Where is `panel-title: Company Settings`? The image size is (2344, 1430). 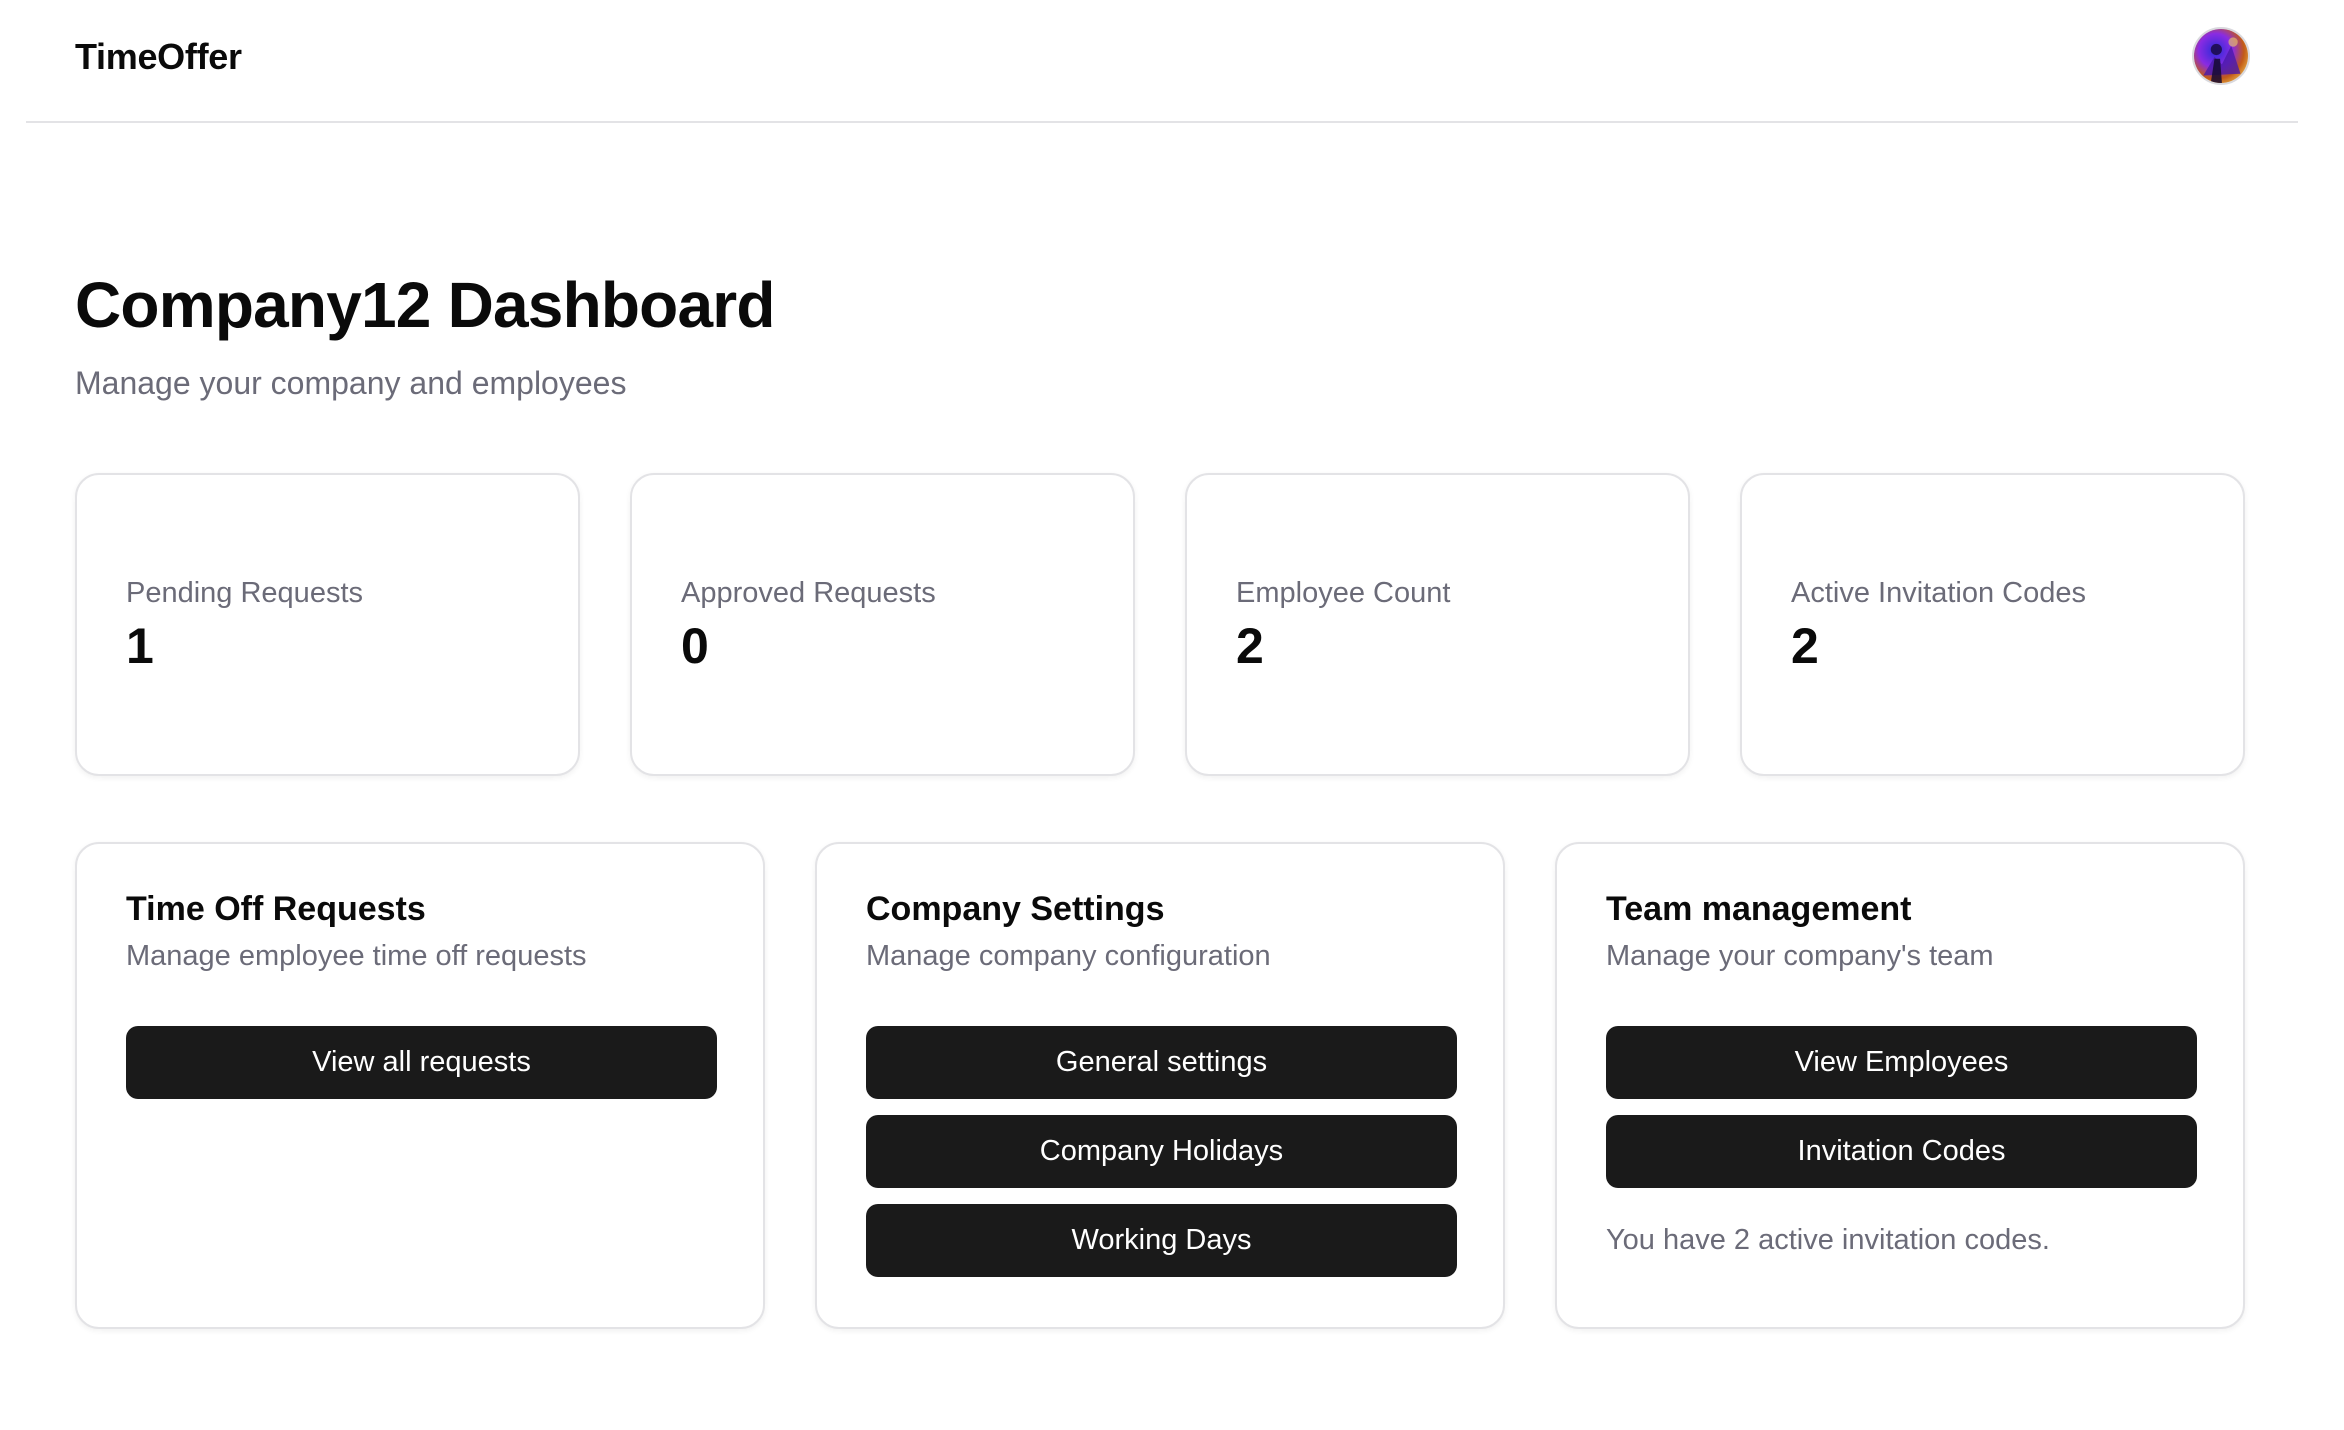 panel-title: Company Settings is located at coordinates (1015, 909).